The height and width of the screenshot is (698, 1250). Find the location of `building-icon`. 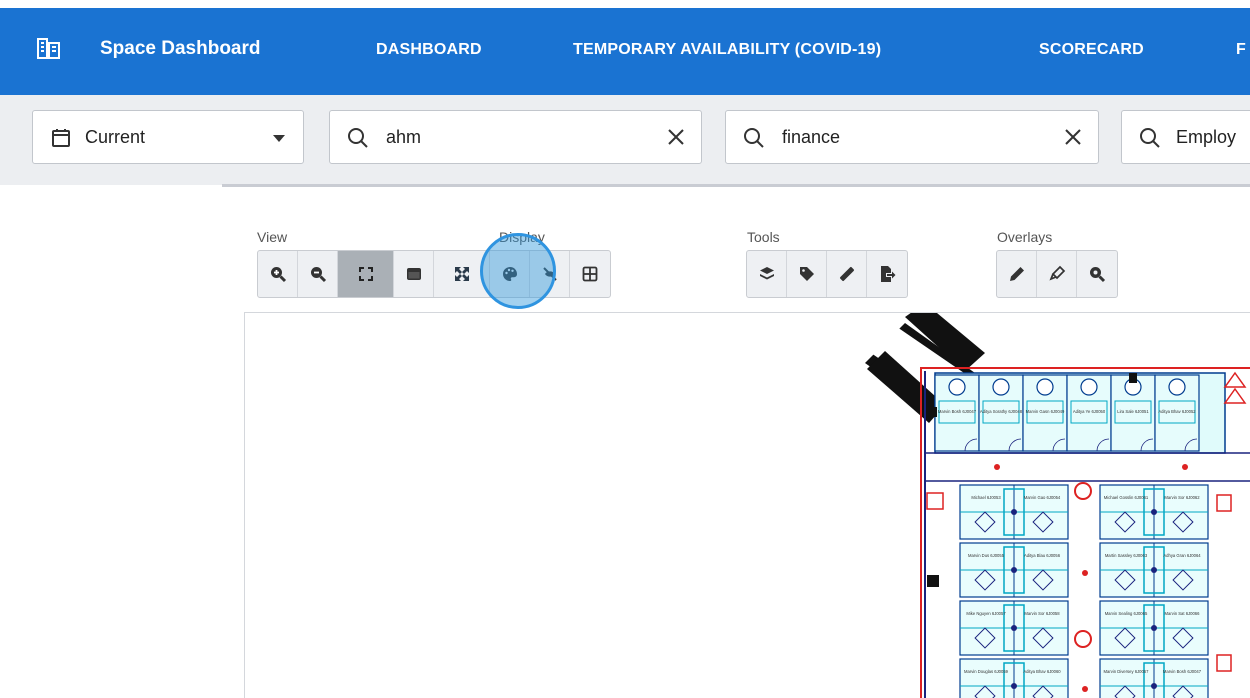

building-icon is located at coordinates (49, 48).